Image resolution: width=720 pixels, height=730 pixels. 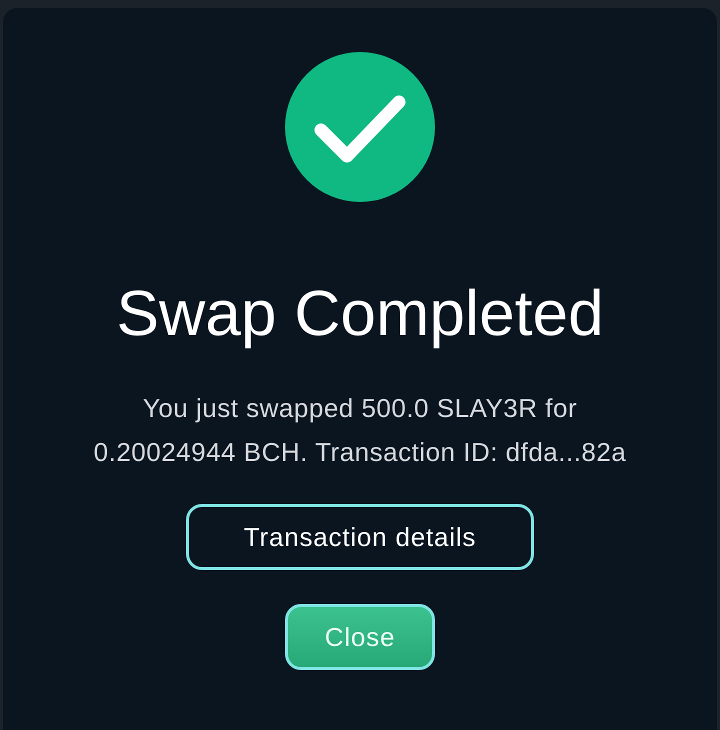 What do you see at coordinates (360, 537) in the screenshot?
I see `details-button: Transaction details` at bounding box center [360, 537].